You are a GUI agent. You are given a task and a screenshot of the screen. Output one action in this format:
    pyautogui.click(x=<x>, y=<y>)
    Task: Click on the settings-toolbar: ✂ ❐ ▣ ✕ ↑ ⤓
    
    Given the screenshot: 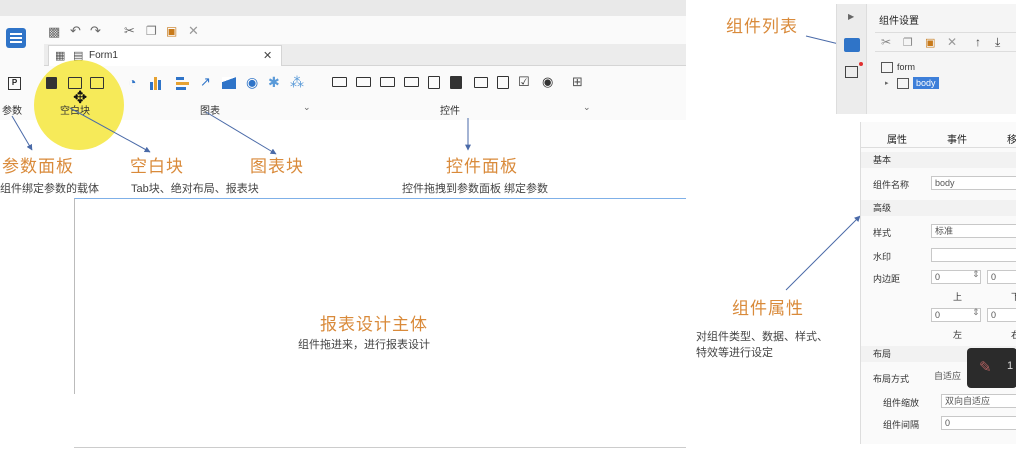 What is the action you would take?
    pyautogui.click(x=945, y=42)
    